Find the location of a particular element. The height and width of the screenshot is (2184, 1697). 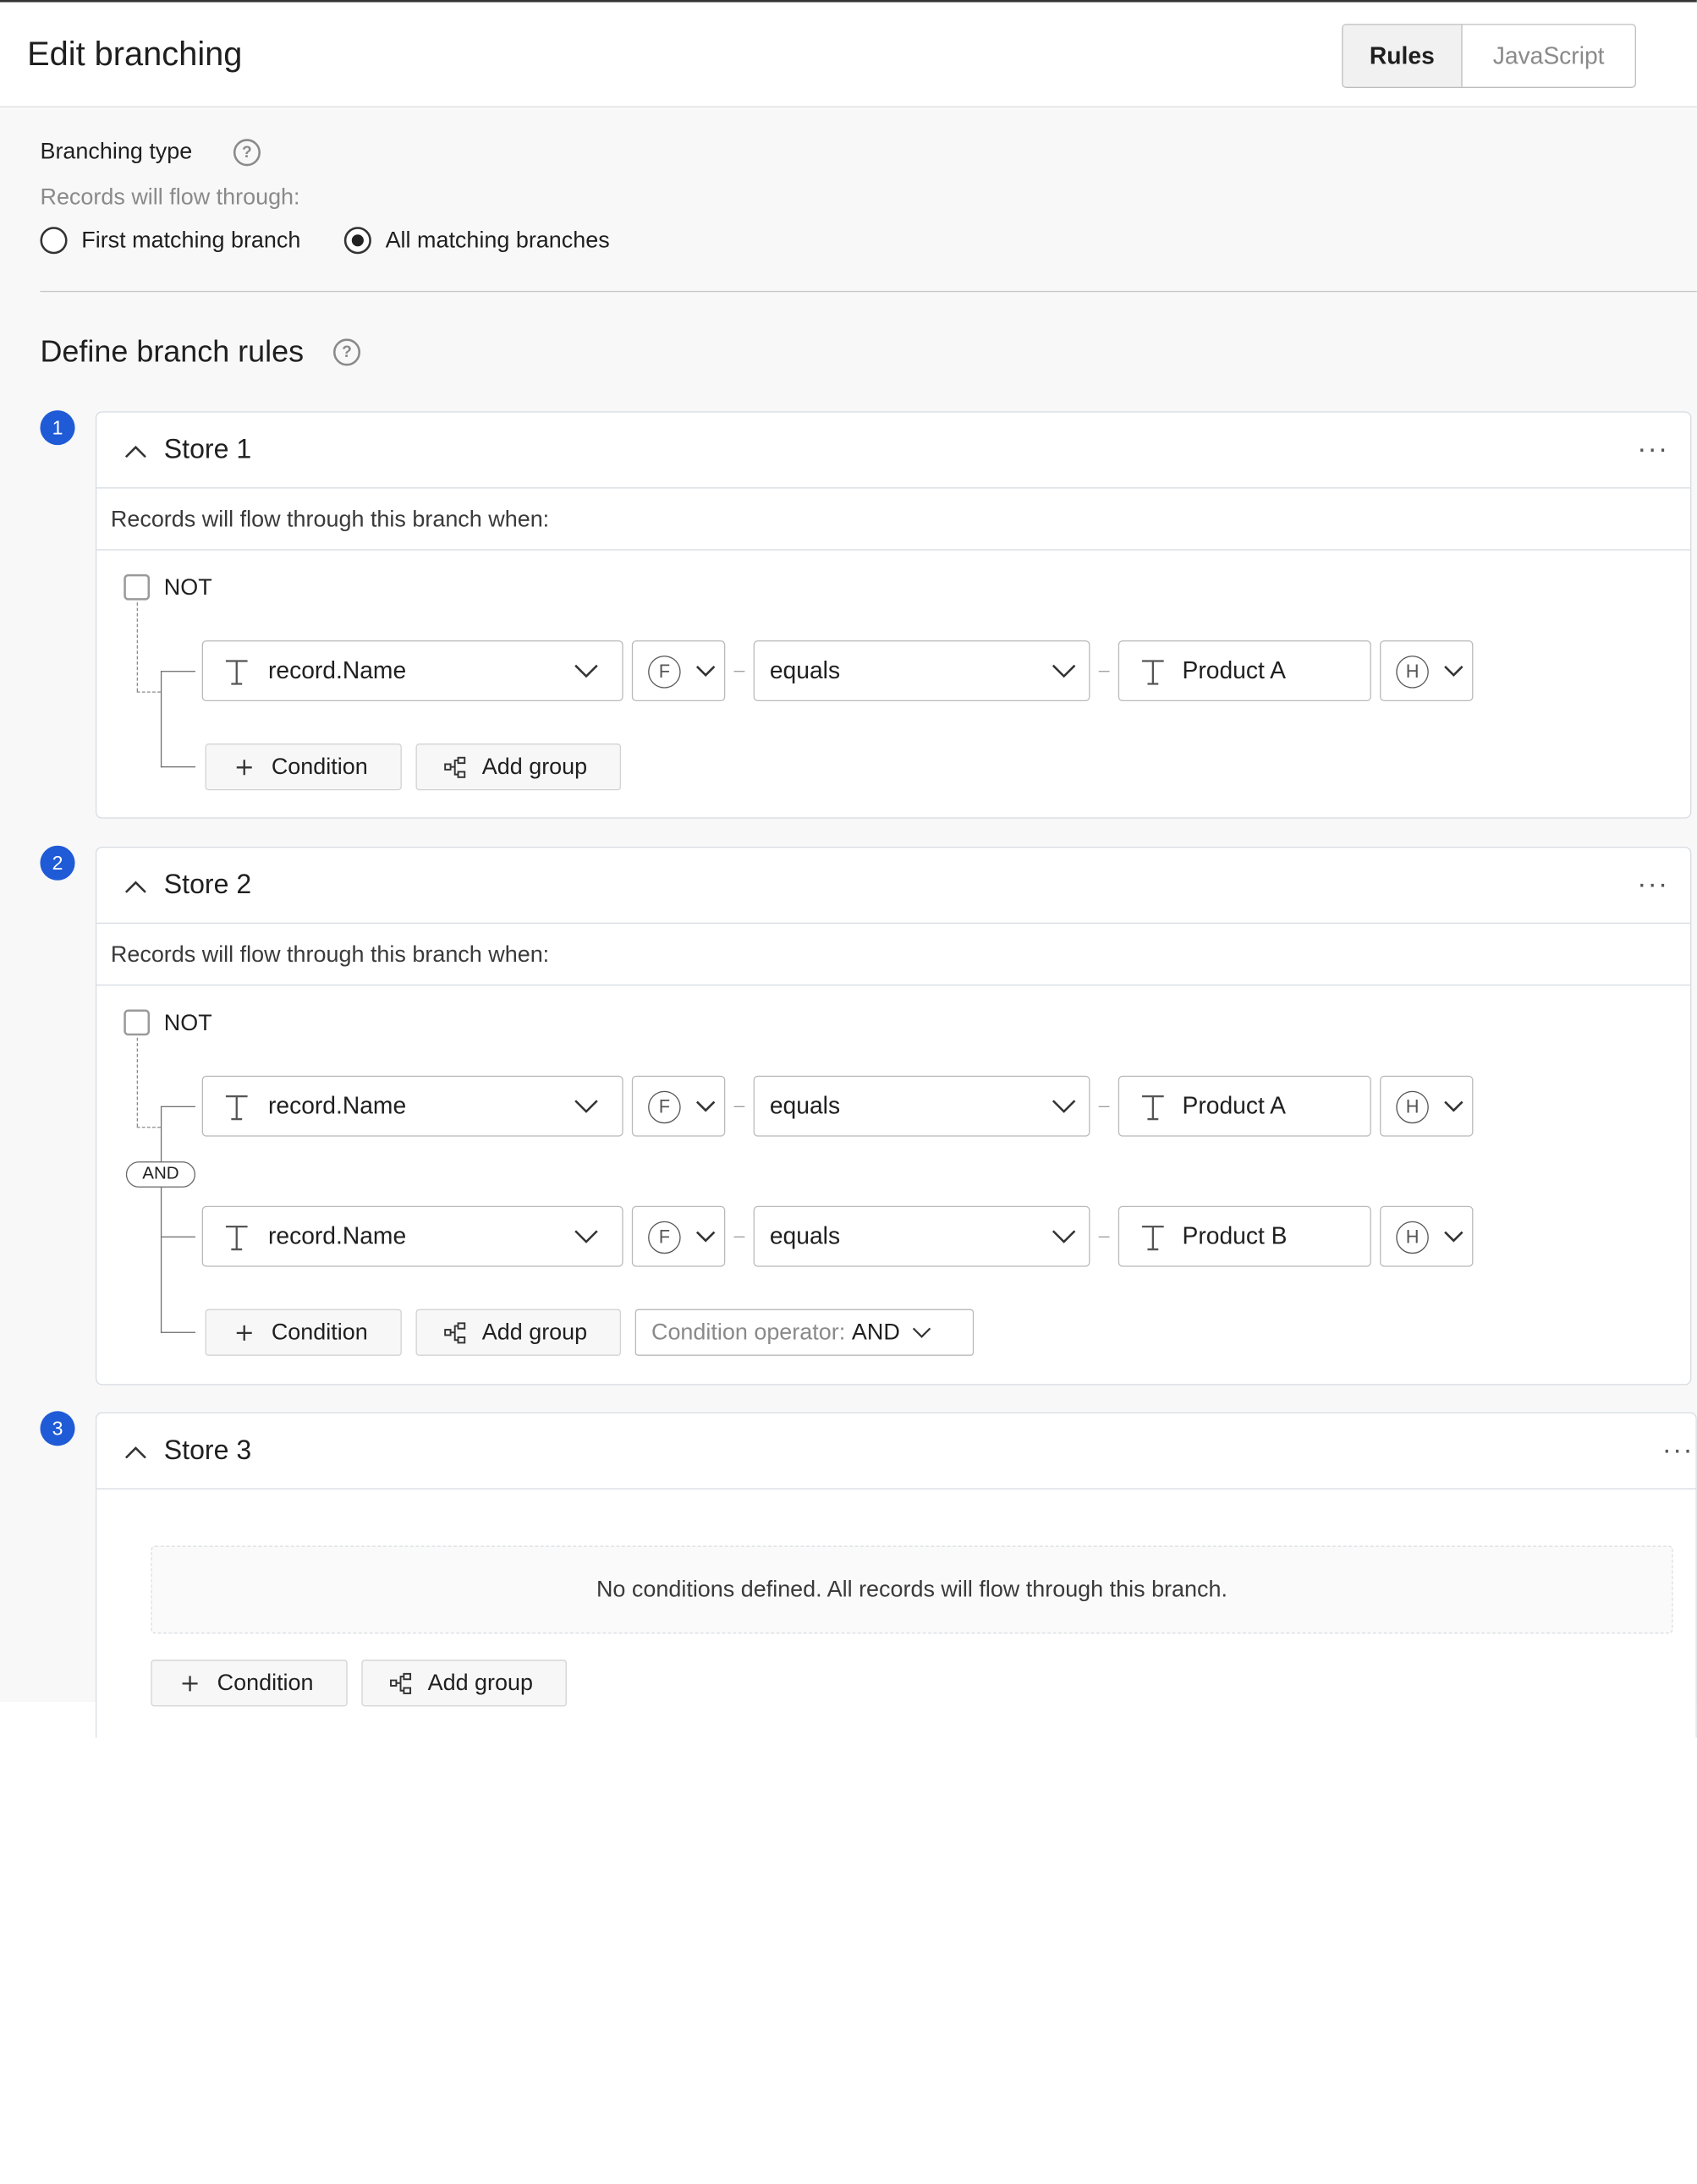

divider is located at coordinates (868, 291).